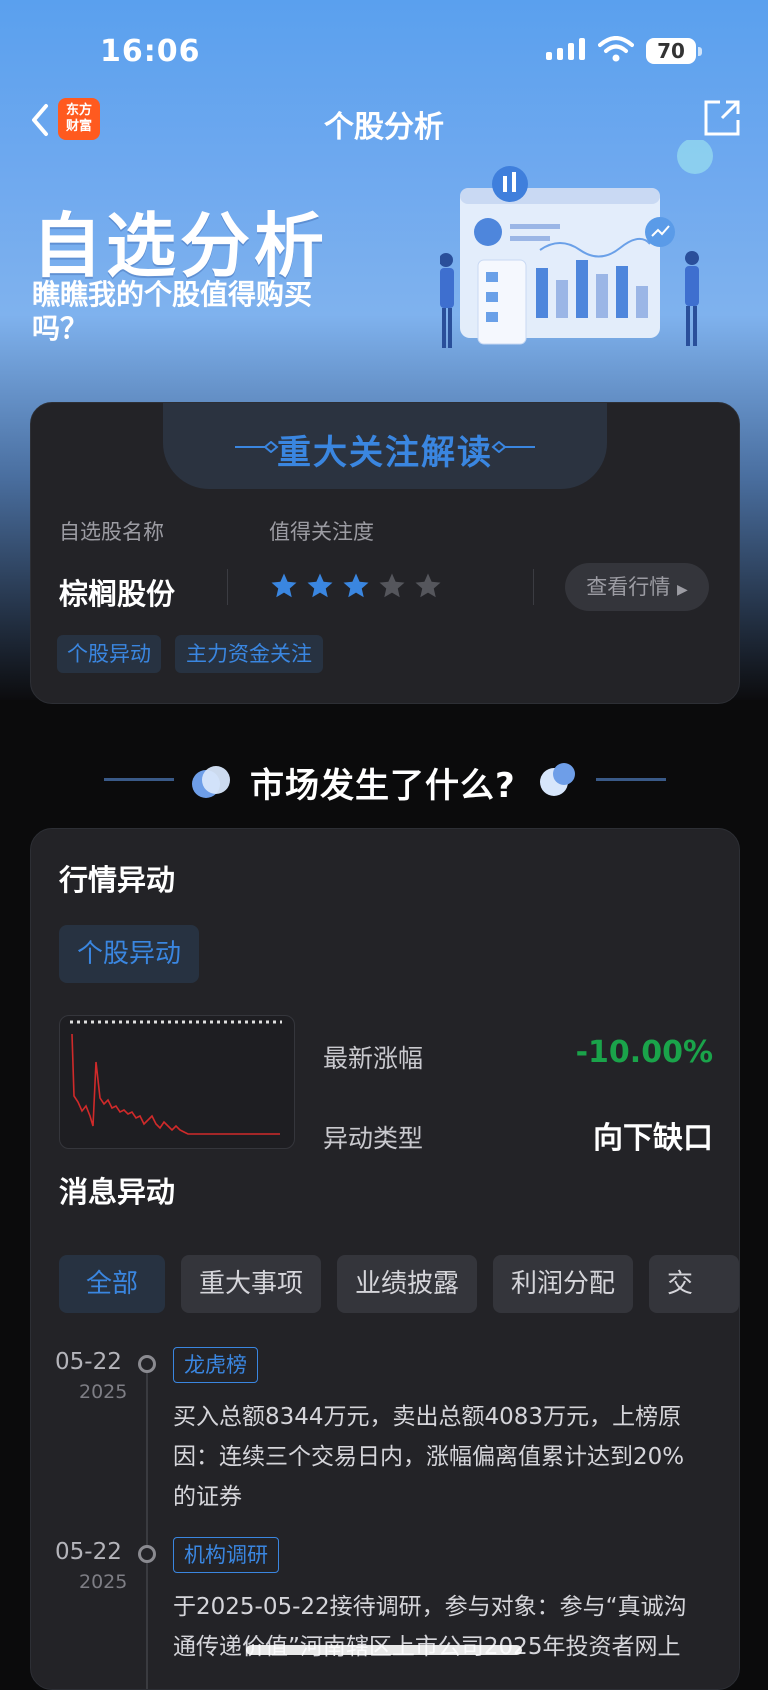 The image size is (768, 1690). What do you see at coordinates (117, 592) in the screenshot?
I see `stock-name: 棕榈股份` at bounding box center [117, 592].